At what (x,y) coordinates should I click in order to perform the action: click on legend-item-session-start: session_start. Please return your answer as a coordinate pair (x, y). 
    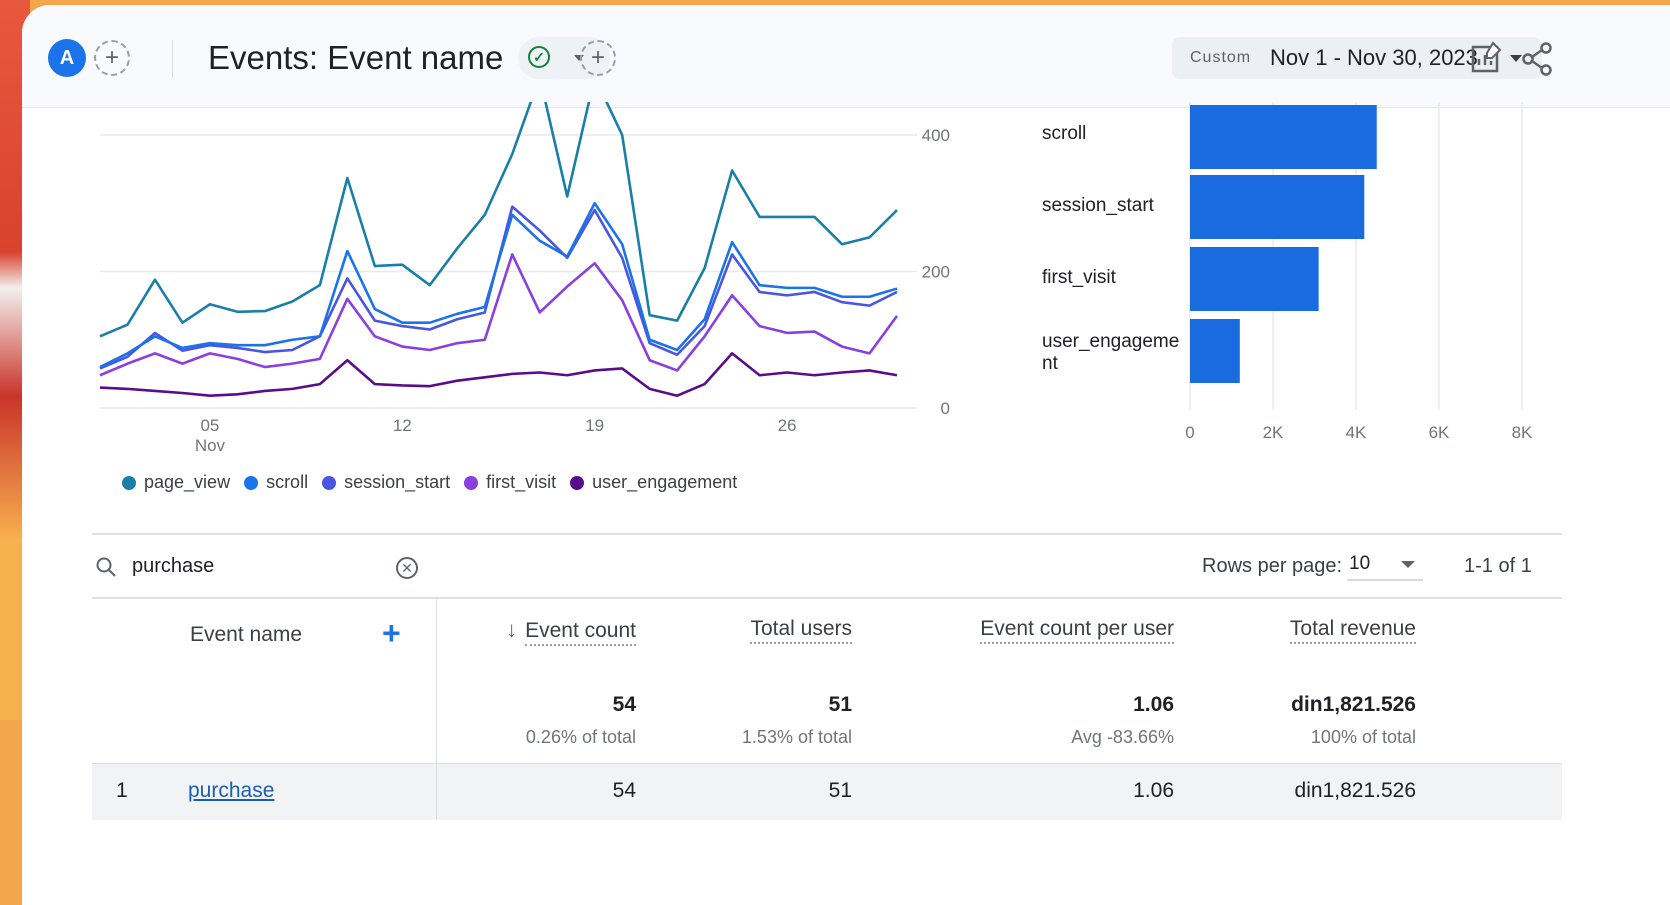
    Looking at the image, I should click on (386, 482).